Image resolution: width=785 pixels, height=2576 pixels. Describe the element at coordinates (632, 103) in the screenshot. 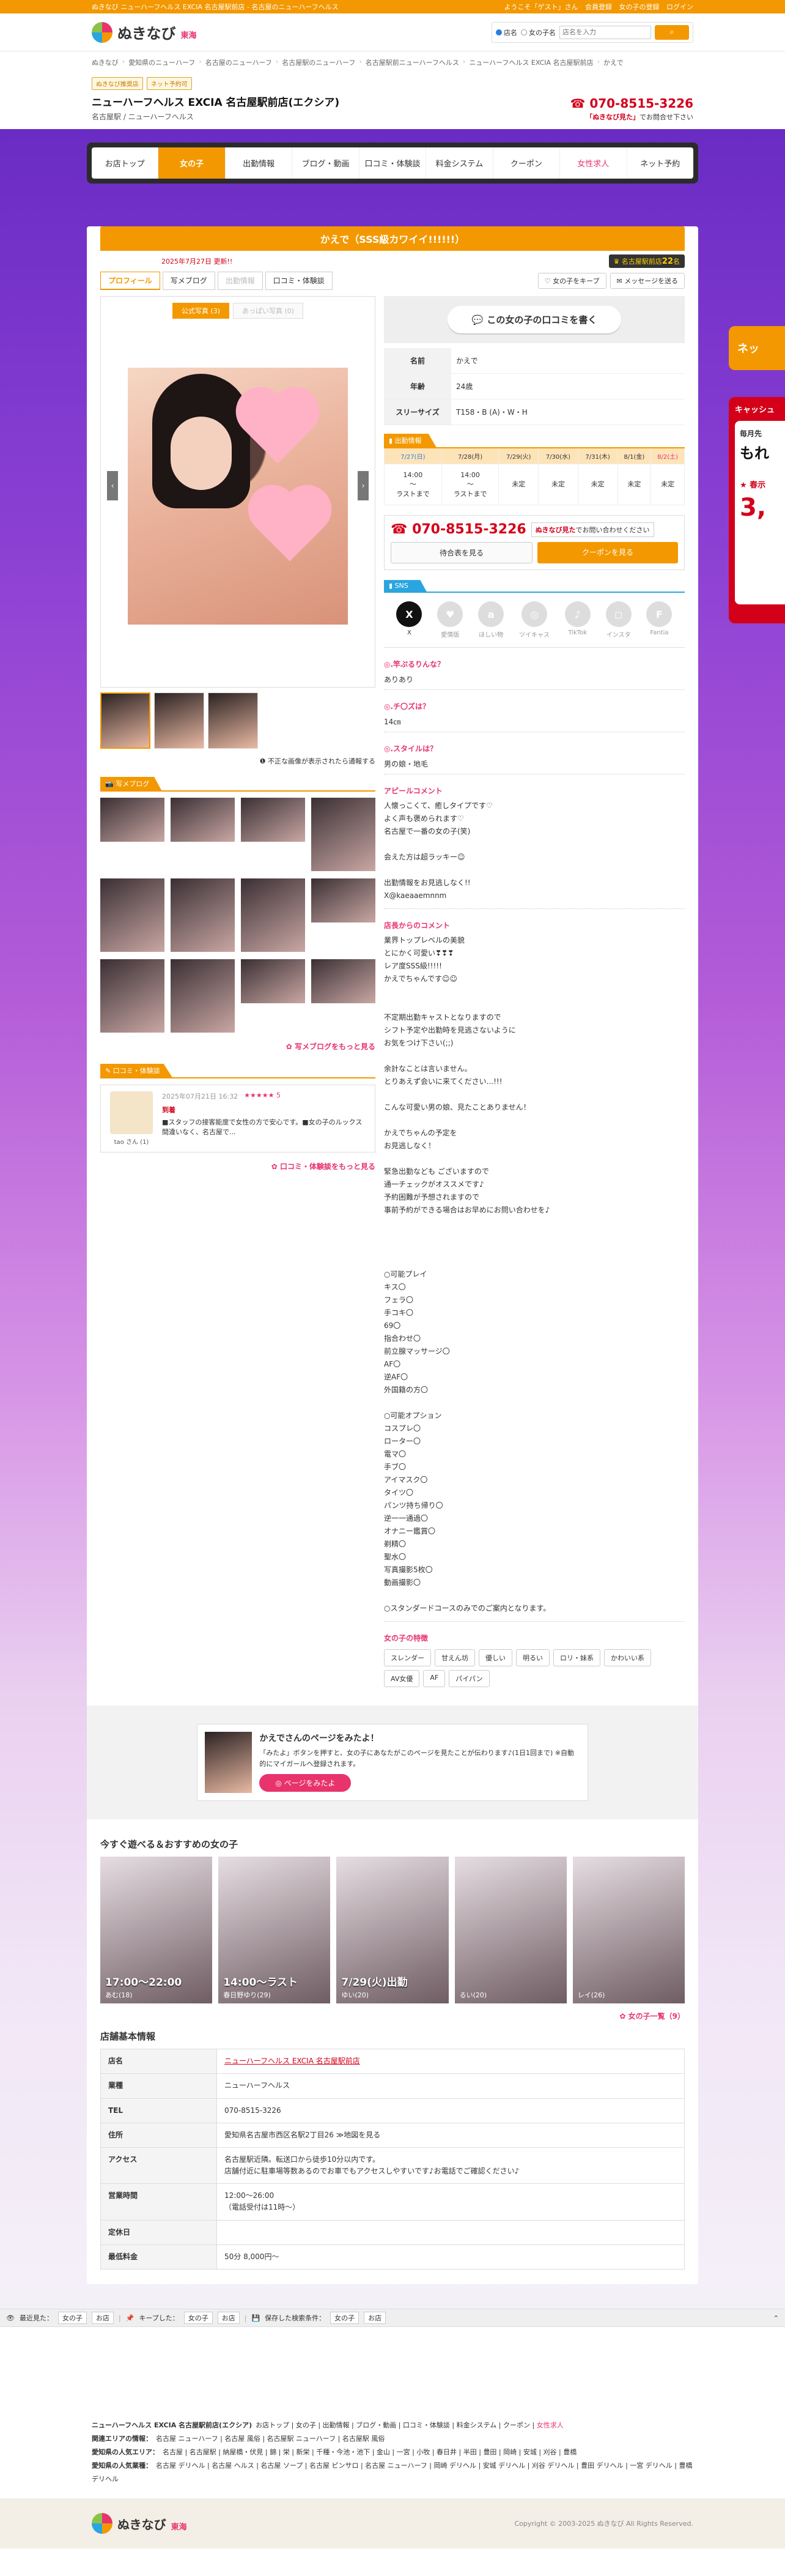

I see `shop-tel: ☎ 070-8515-3226` at that location.